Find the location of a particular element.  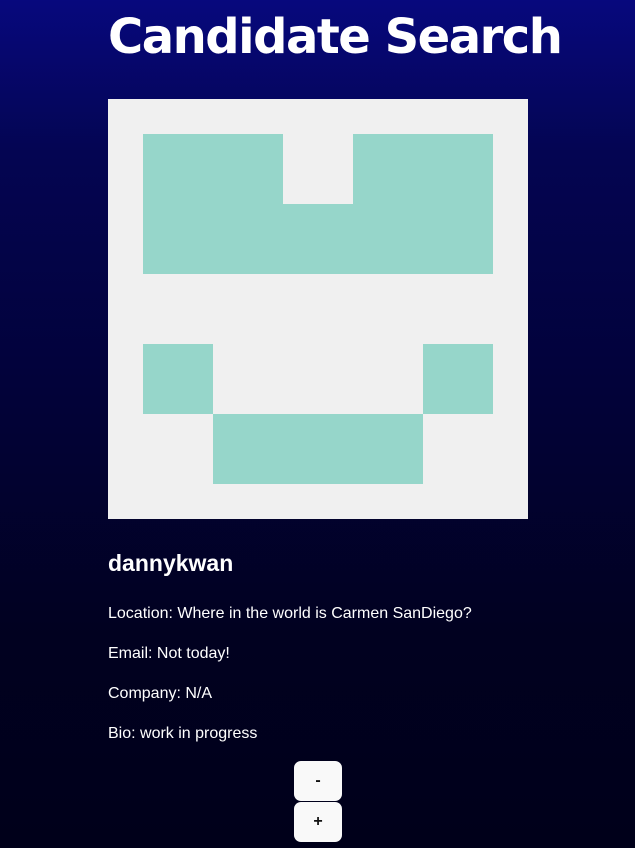

candidate-username: dannykwan is located at coordinates (171, 563).